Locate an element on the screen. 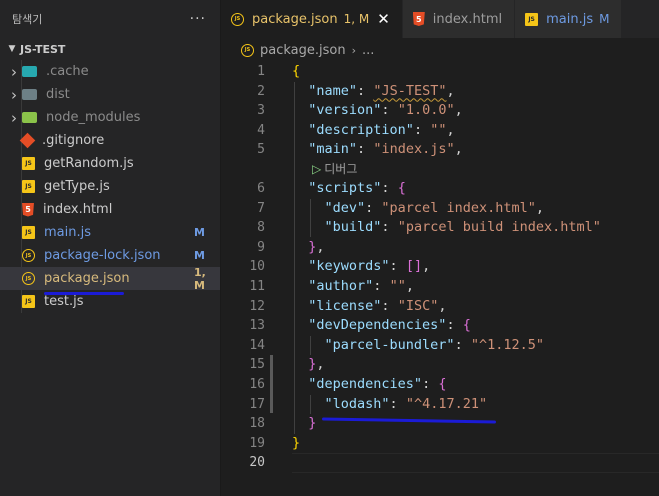 The image size is (659, 496). close-icon: ✕ is located at coordinates (383, 19).